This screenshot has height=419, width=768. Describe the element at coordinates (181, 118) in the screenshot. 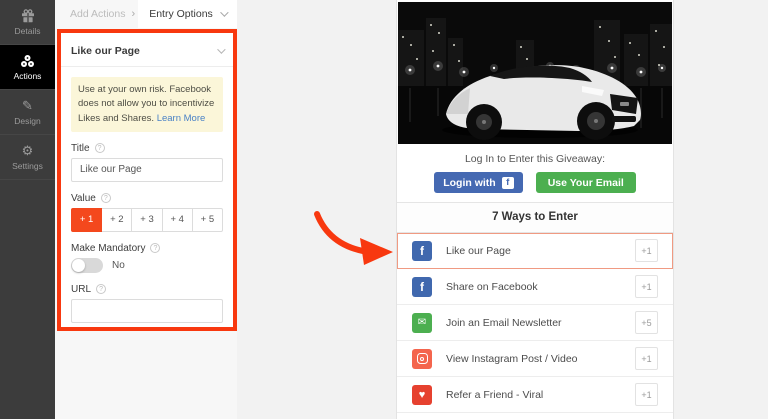

I see `learn-more-link: Learn More` at that location.